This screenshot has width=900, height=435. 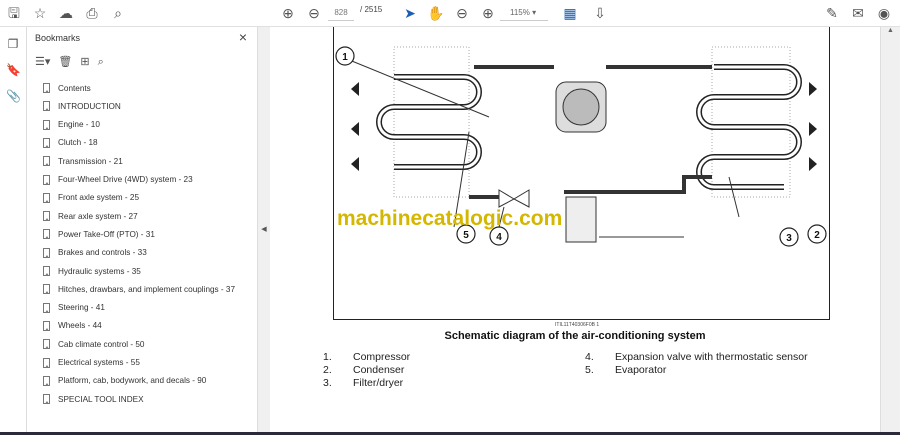 I want to click on bookmark-item: Front axle system - 25, so click(x=91, y=198).